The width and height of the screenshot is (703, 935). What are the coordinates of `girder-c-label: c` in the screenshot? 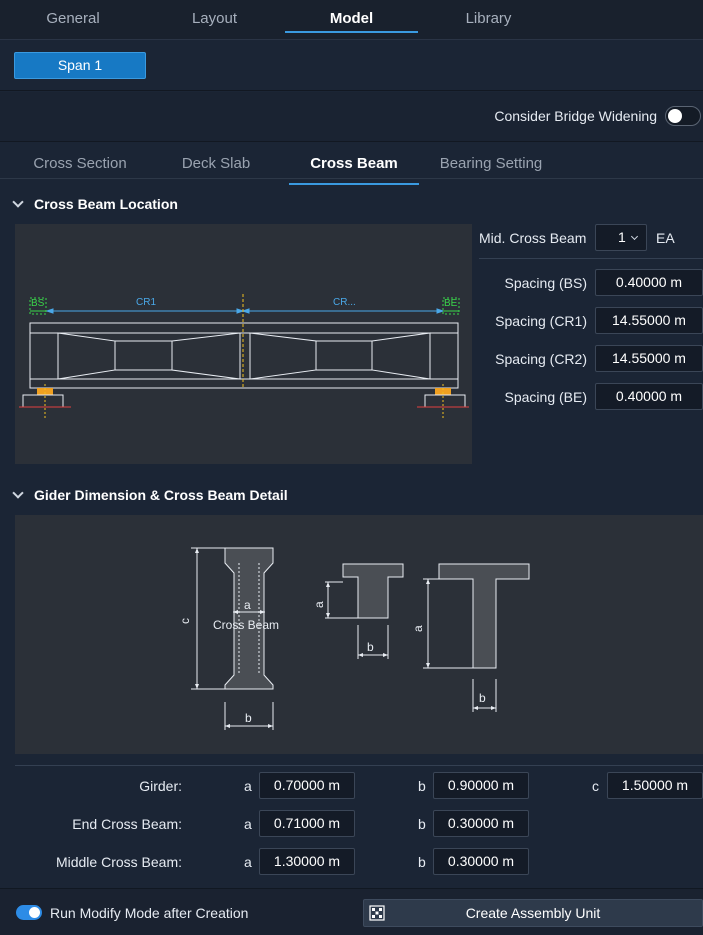 It's located at (185, 621).